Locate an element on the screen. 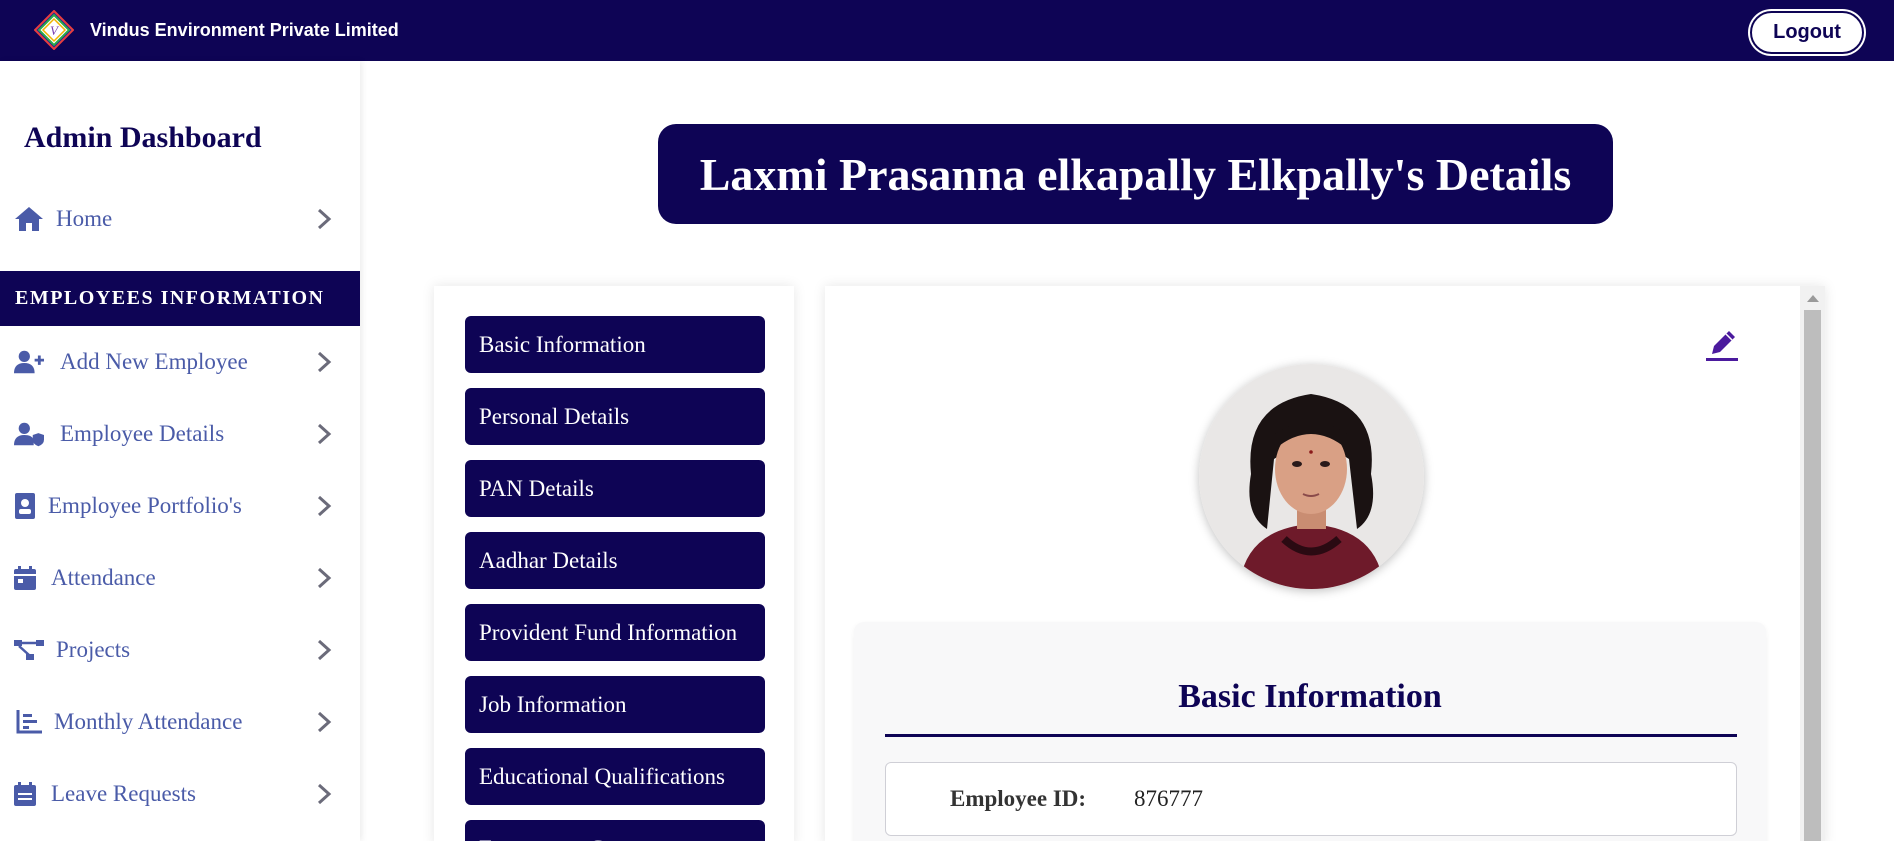  sidebar-item-label: Attendance is located at coordinates (103, 577).